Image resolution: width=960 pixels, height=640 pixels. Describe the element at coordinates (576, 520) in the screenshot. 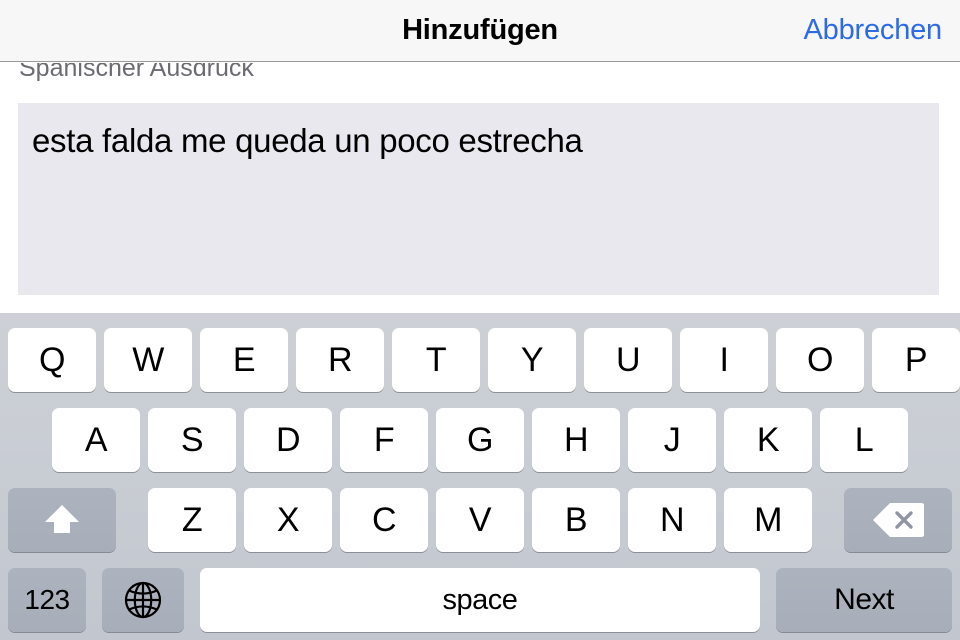

I see `key-b: B` at that location.